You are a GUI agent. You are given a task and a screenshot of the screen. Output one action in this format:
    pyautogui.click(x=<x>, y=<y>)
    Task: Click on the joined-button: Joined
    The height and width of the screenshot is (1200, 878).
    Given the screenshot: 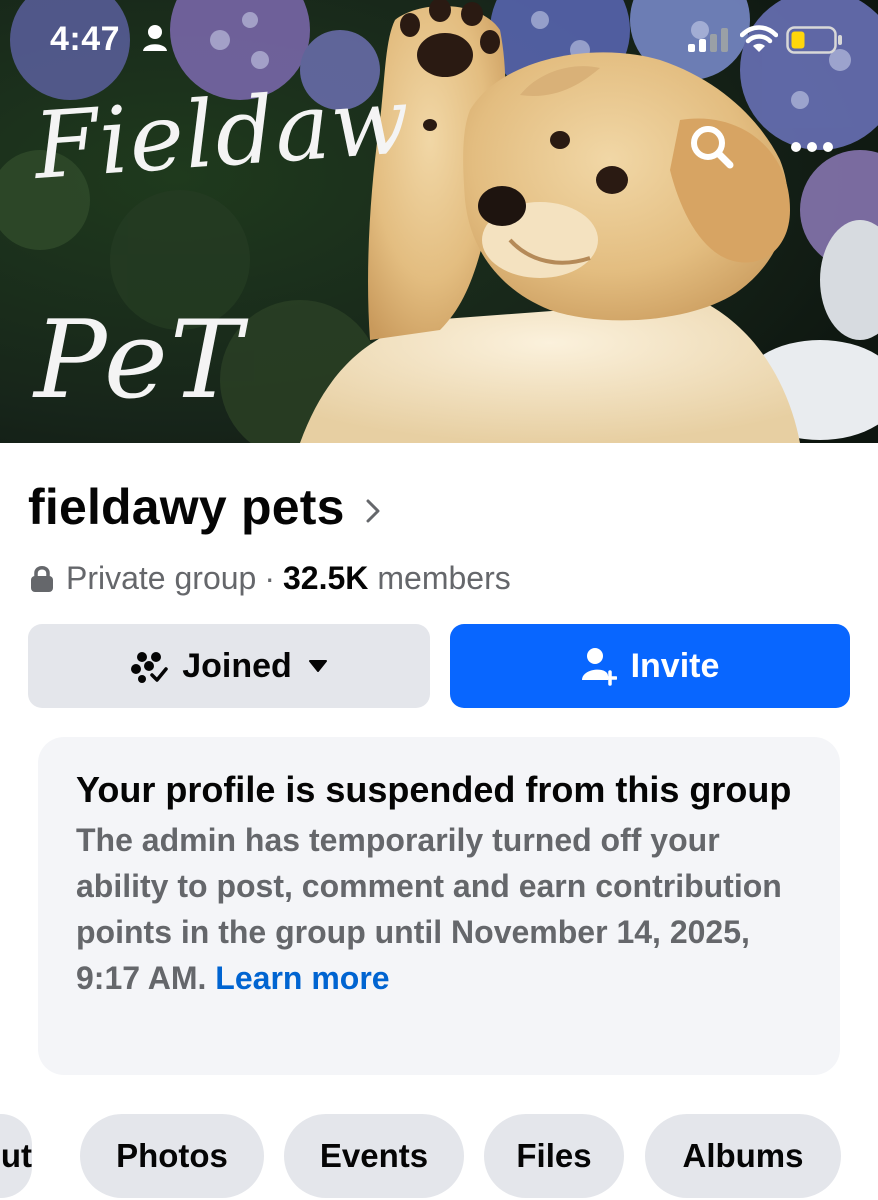 What is the action you would take?
    pyautogui.click(x=229, y=666)
    